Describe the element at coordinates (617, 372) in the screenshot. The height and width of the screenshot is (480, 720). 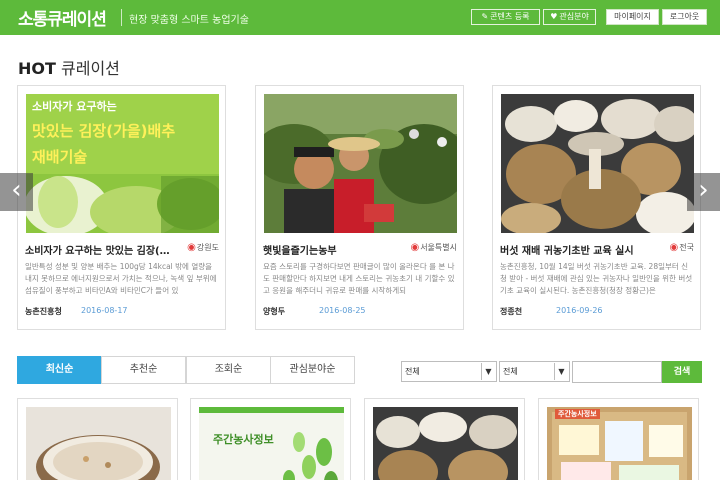
I see `search-input` at that location.